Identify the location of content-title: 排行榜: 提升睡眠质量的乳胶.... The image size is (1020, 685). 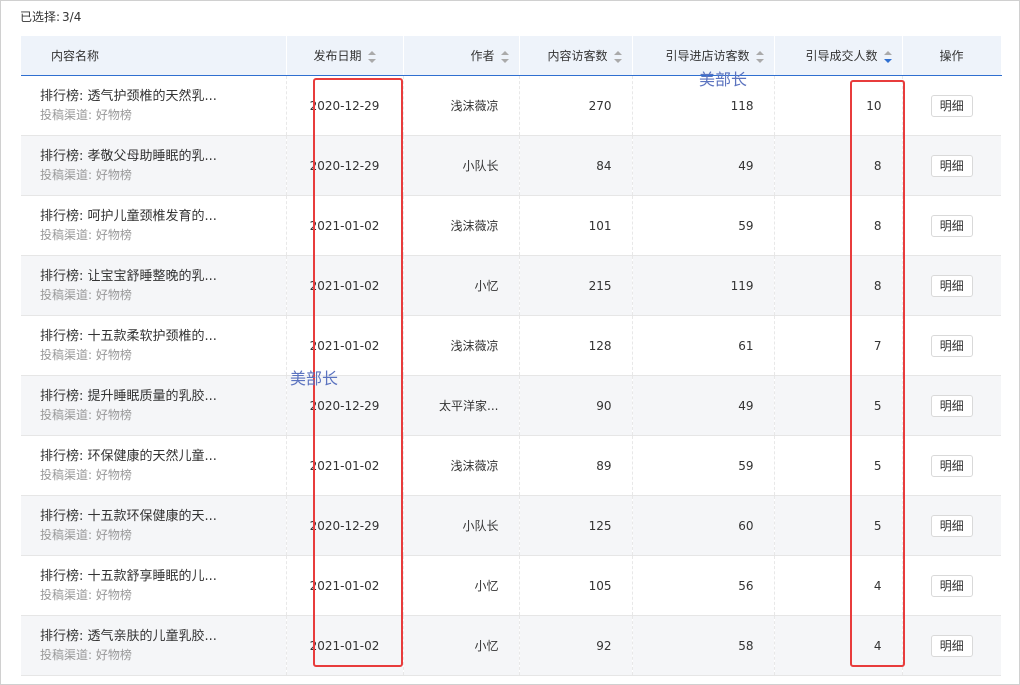
(158, 397).